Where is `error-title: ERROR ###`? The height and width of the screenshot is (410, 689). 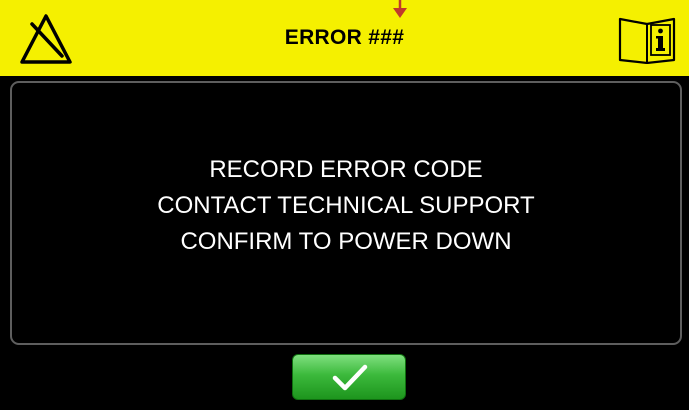
error-title: ERROR ### is located at coordinates (344, 37).